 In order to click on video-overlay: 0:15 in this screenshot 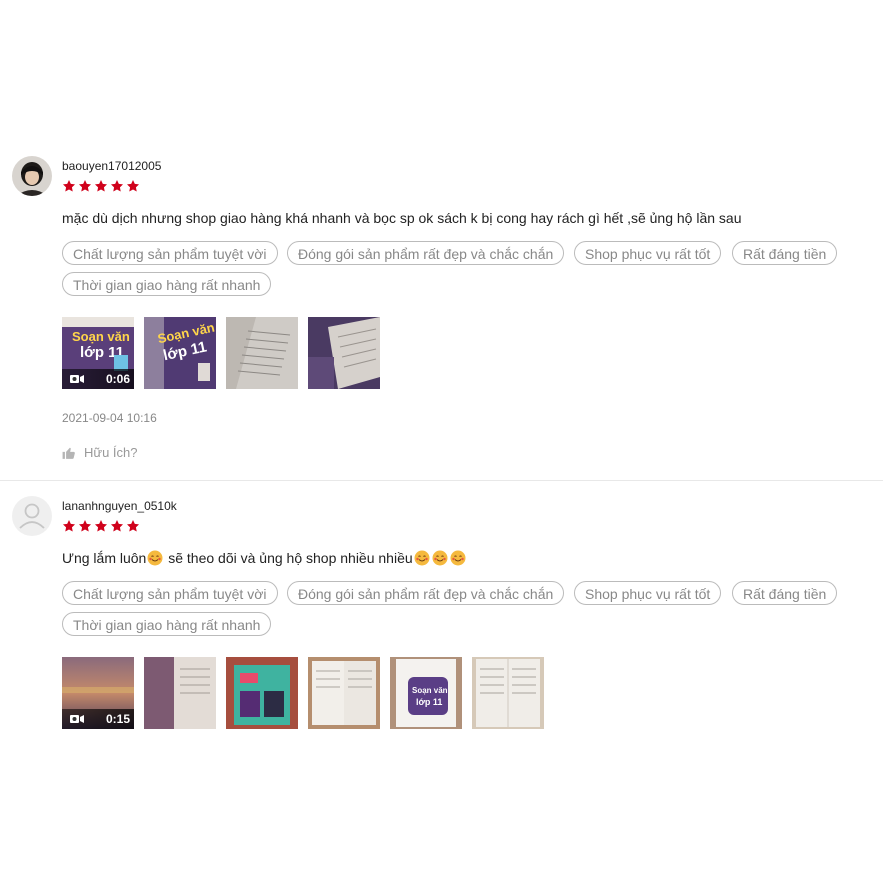, I will do `click(98, 719)`.